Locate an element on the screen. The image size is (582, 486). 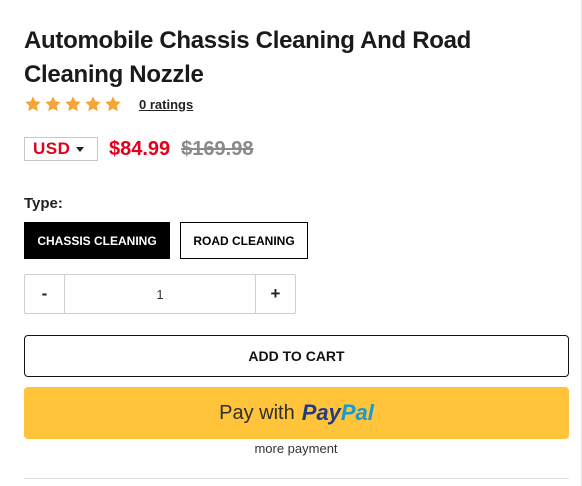
currency-value: USD is located at coordinates (52, 148).